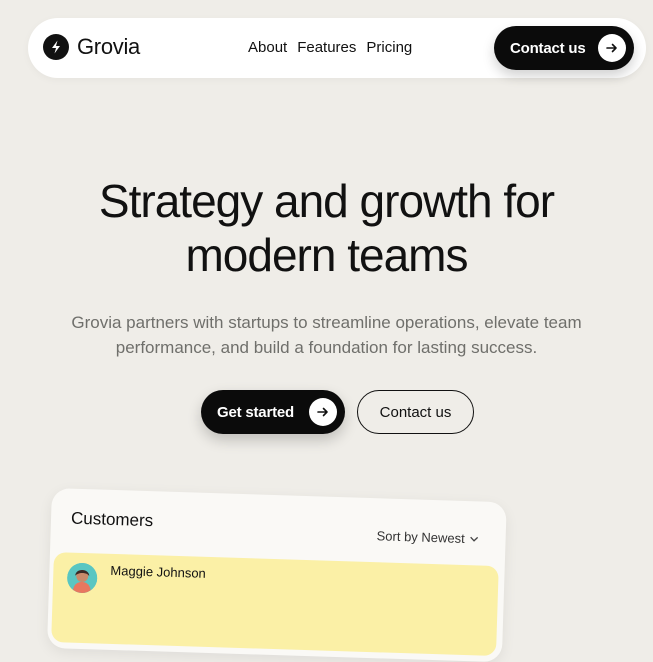 The width and height of the screenshot is (653, 662). What do you see at coordinates (326, 255) in the screenshot?
I see `hero-title-line-2: modern teams` at bounding box center [326, 255].